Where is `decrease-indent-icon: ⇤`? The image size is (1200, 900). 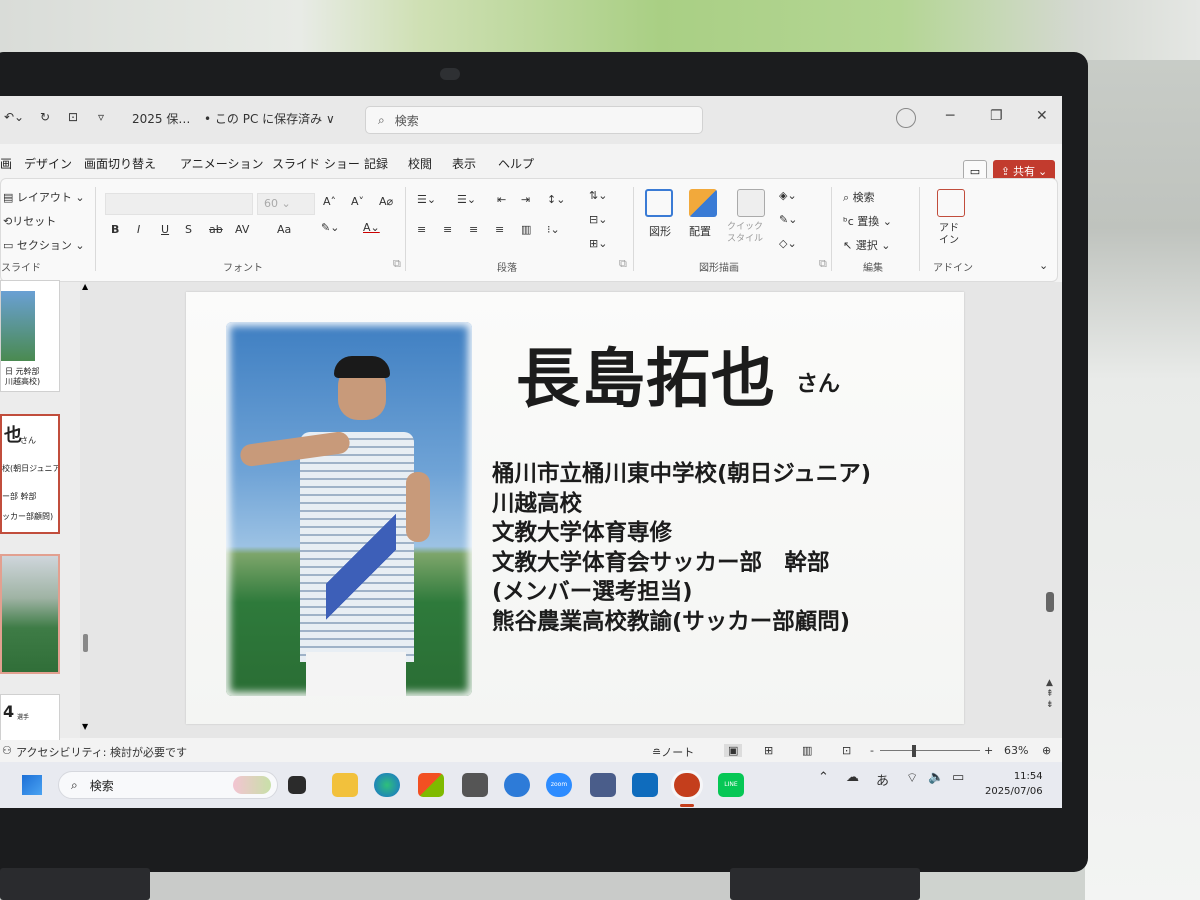 decrease-indent-icon: ⇤ is located at coordinates (501, 199).